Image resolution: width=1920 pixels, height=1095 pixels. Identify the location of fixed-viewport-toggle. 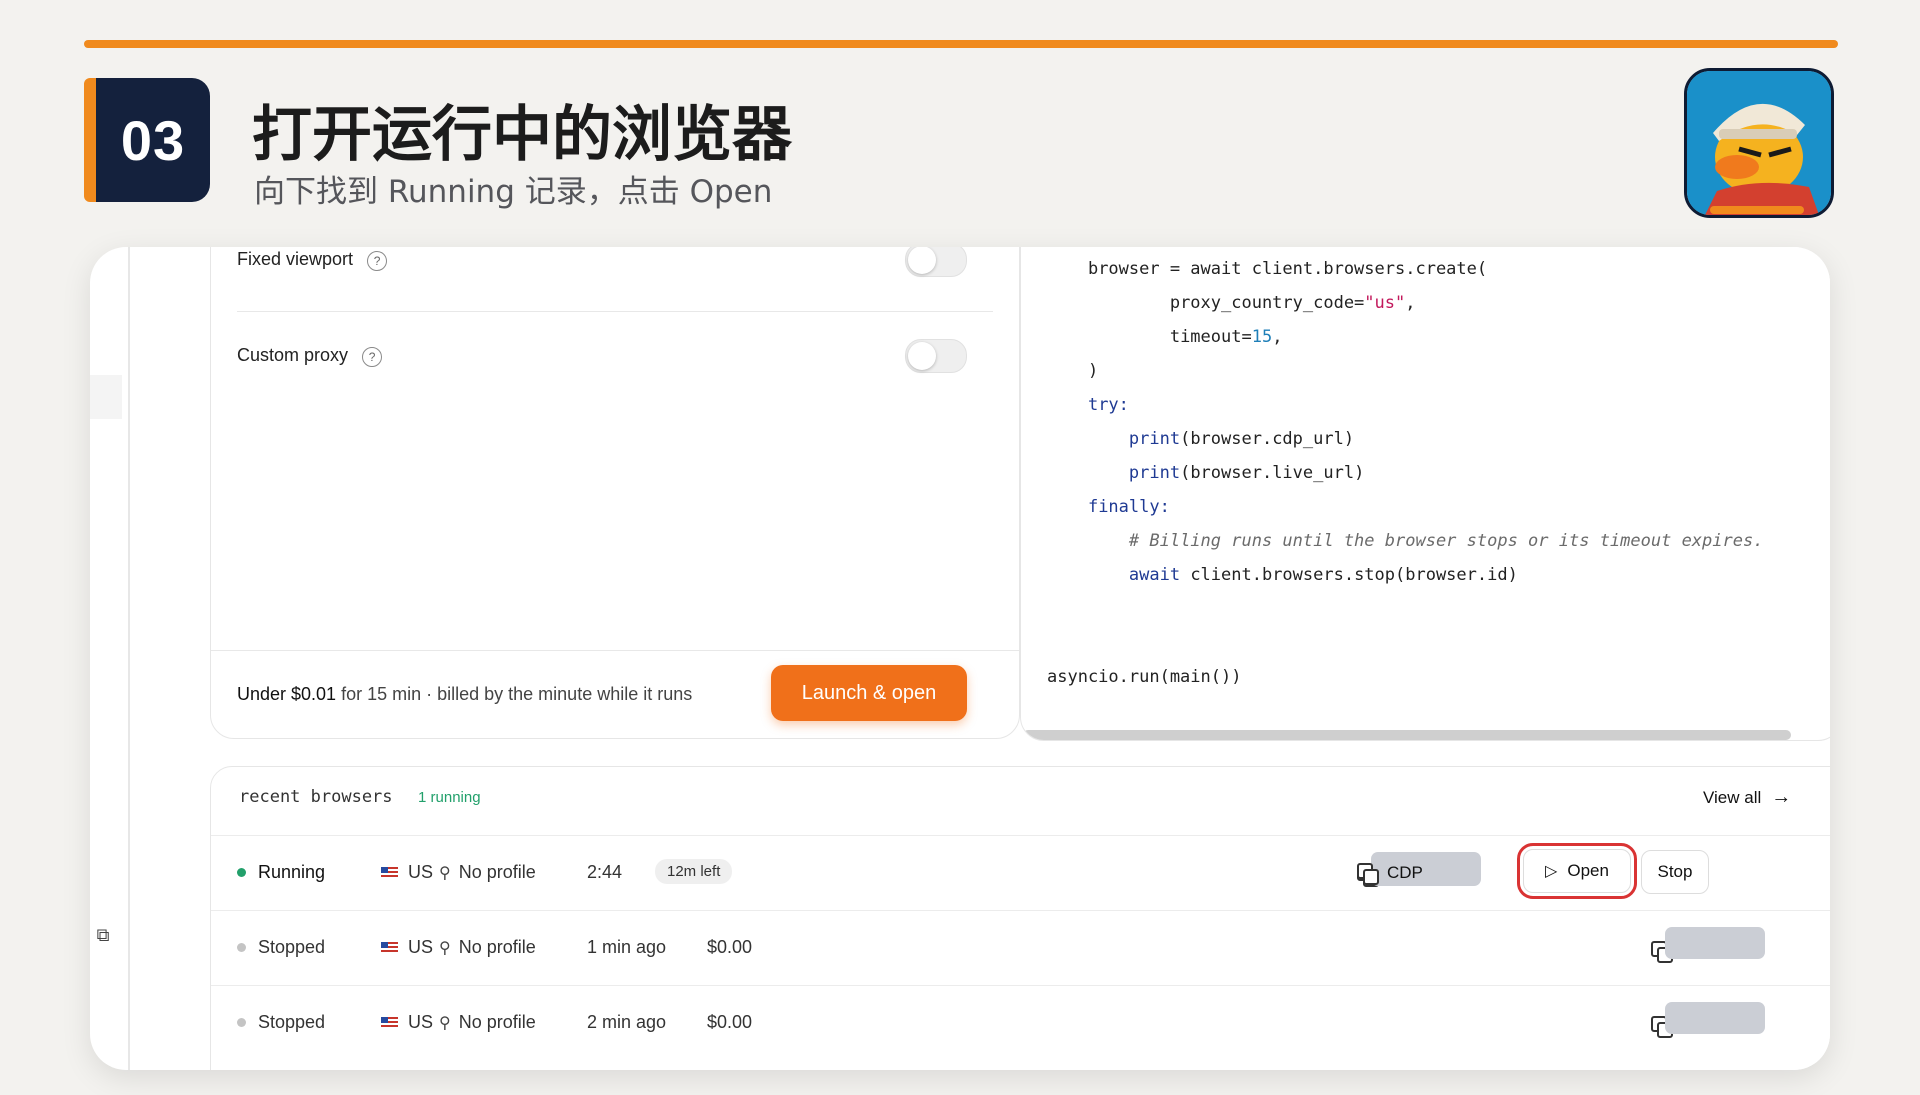
(936, 262).